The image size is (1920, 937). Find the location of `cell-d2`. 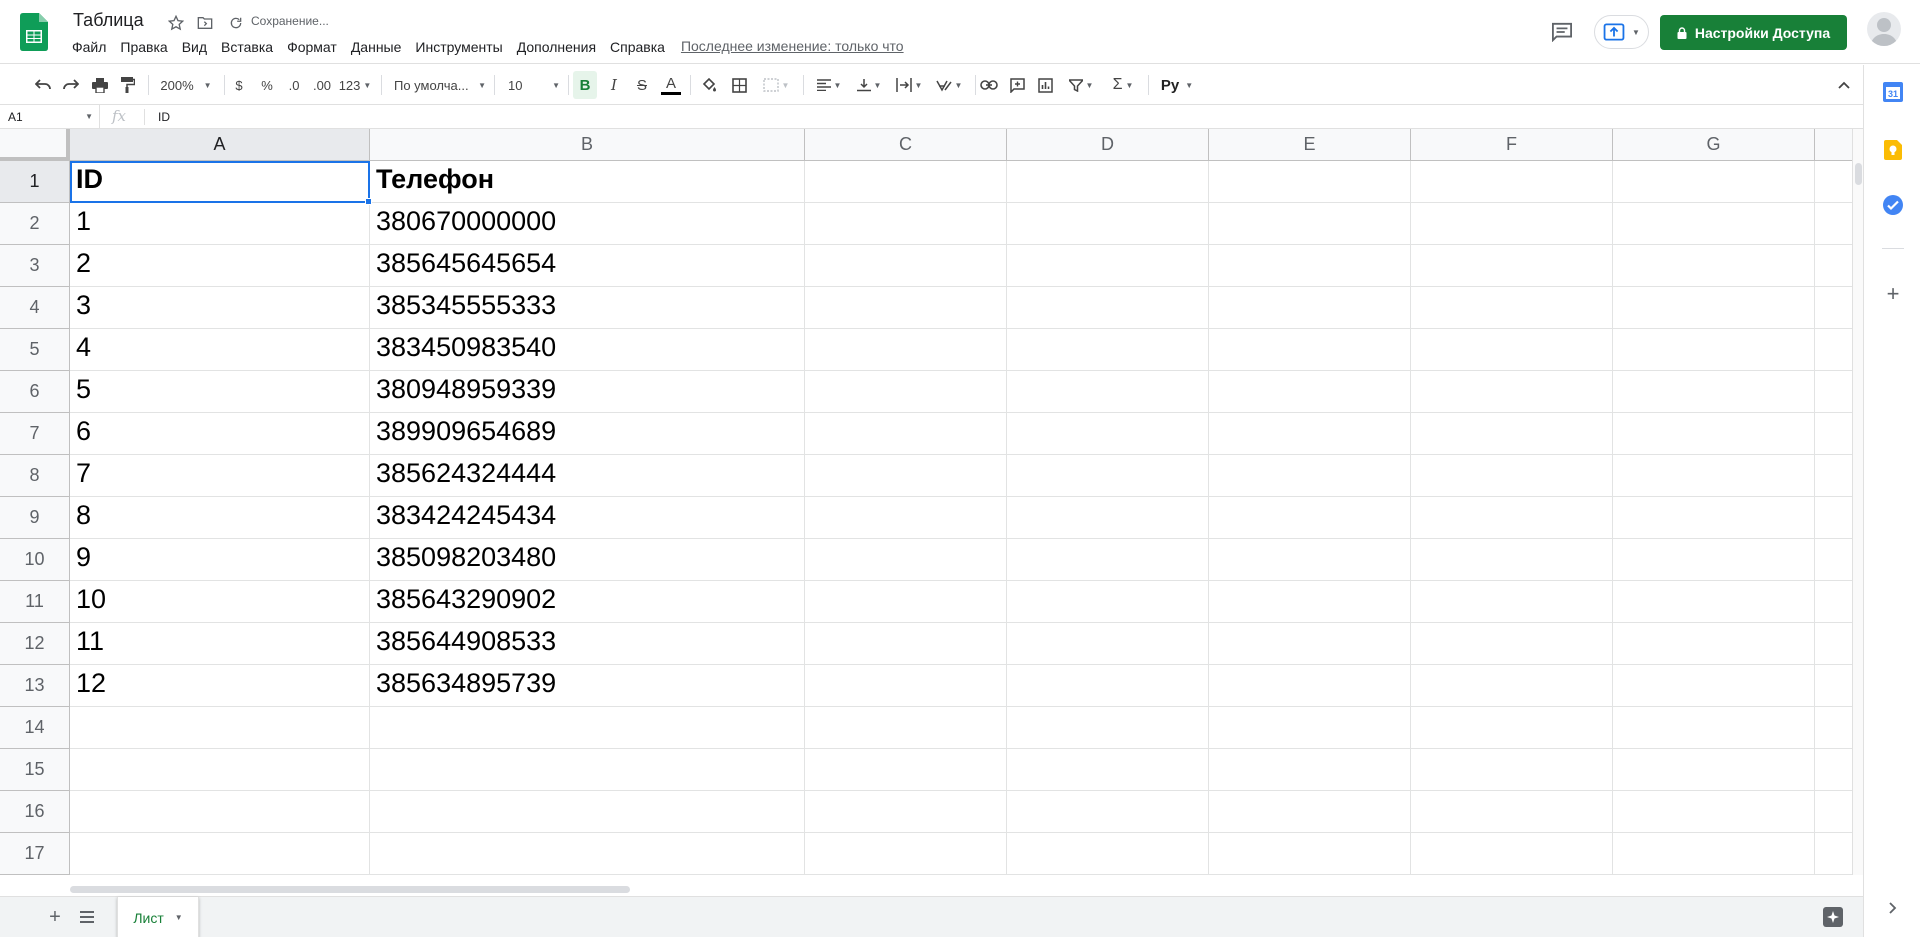

cell-d2 is located at coordinates (1108, 224).